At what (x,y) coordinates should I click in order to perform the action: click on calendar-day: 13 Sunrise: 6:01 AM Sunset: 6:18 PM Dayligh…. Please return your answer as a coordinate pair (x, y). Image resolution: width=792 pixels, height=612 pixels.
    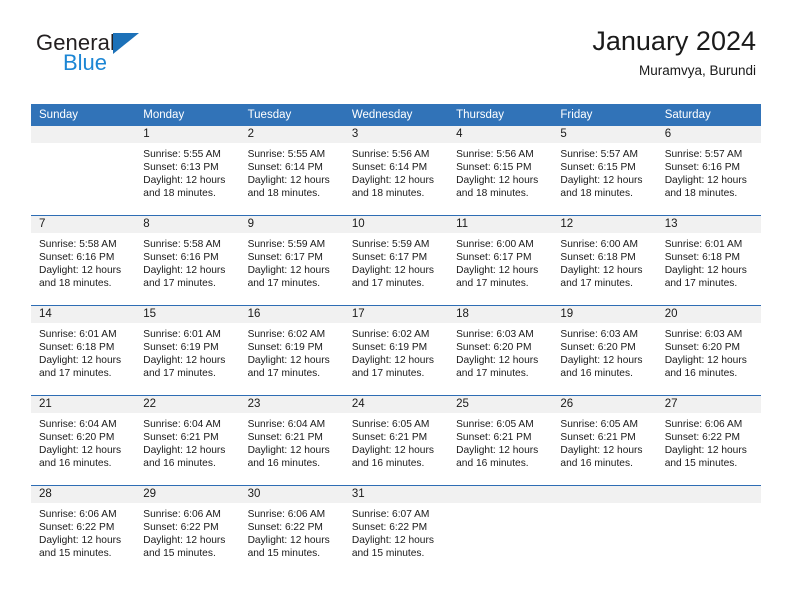
    Looking at the image, I should click on (708, 260).